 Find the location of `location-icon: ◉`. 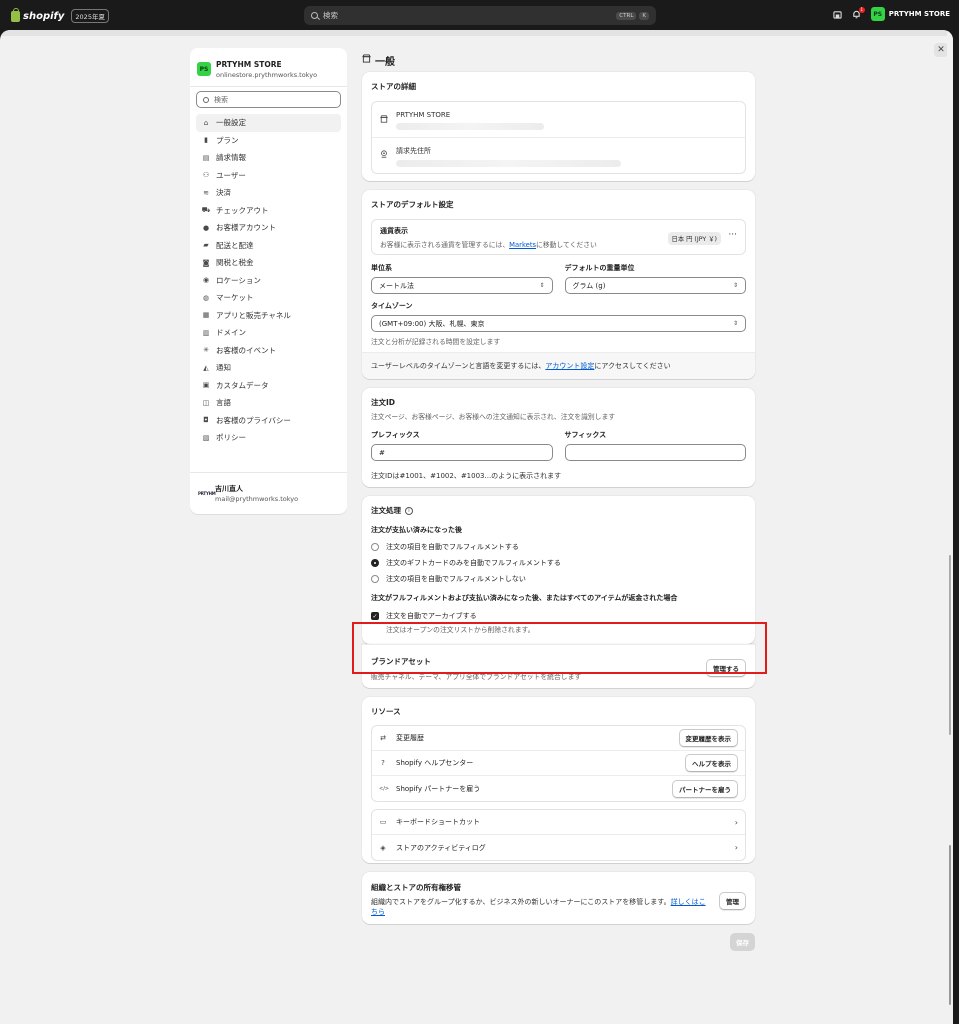

location-icon: ◉ is located at coordinates (206, 280).